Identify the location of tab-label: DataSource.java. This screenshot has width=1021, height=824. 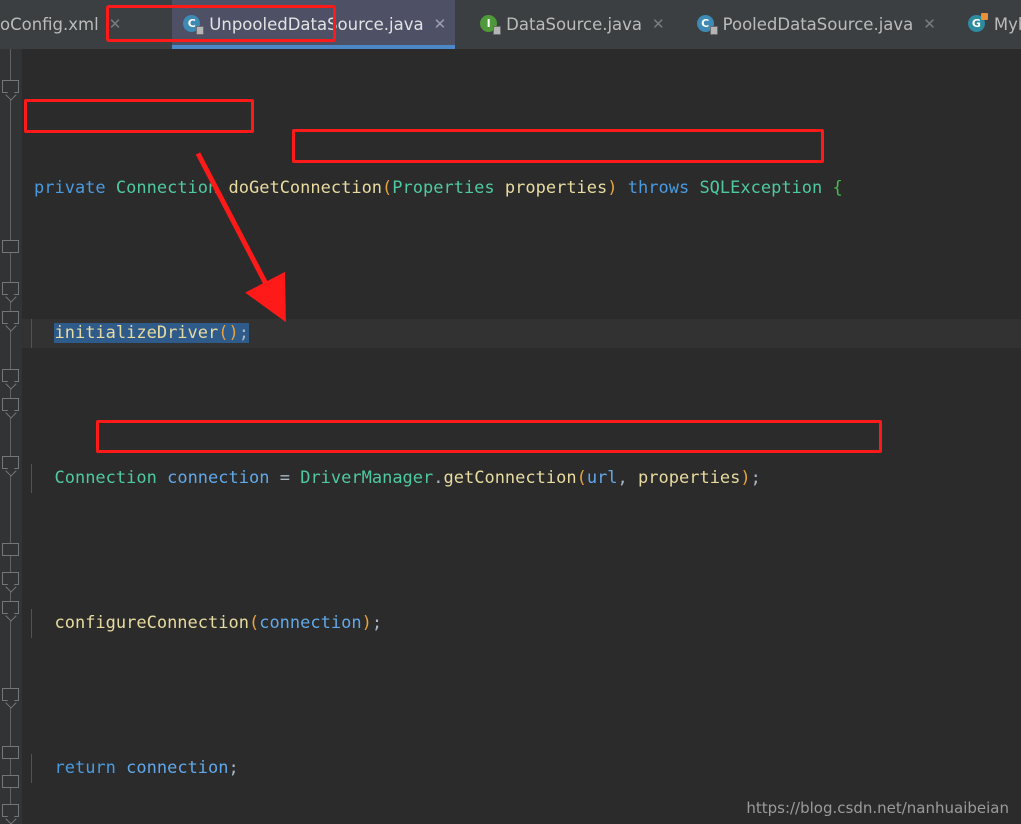
(574, 24).